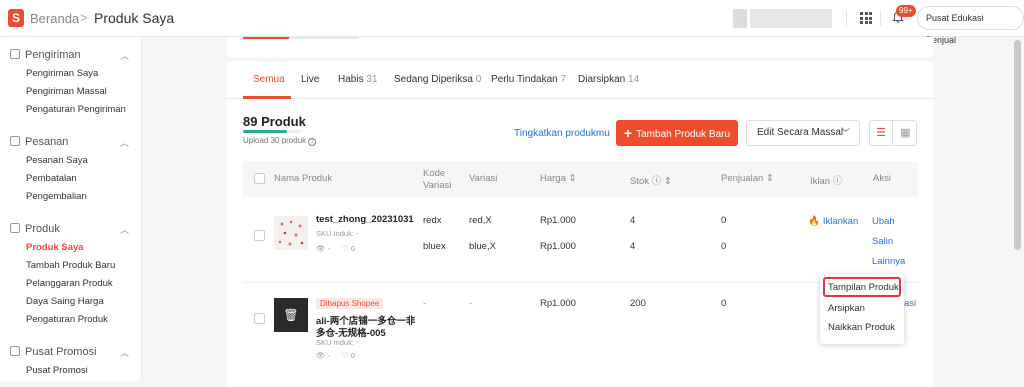 This screenshot has height=387, width=1024. What do you see at coordinates (970, 25) in the screenshot?
I see `seller-education-button: Pusat Edukasi Penjual` at bounding box center [970, 25].